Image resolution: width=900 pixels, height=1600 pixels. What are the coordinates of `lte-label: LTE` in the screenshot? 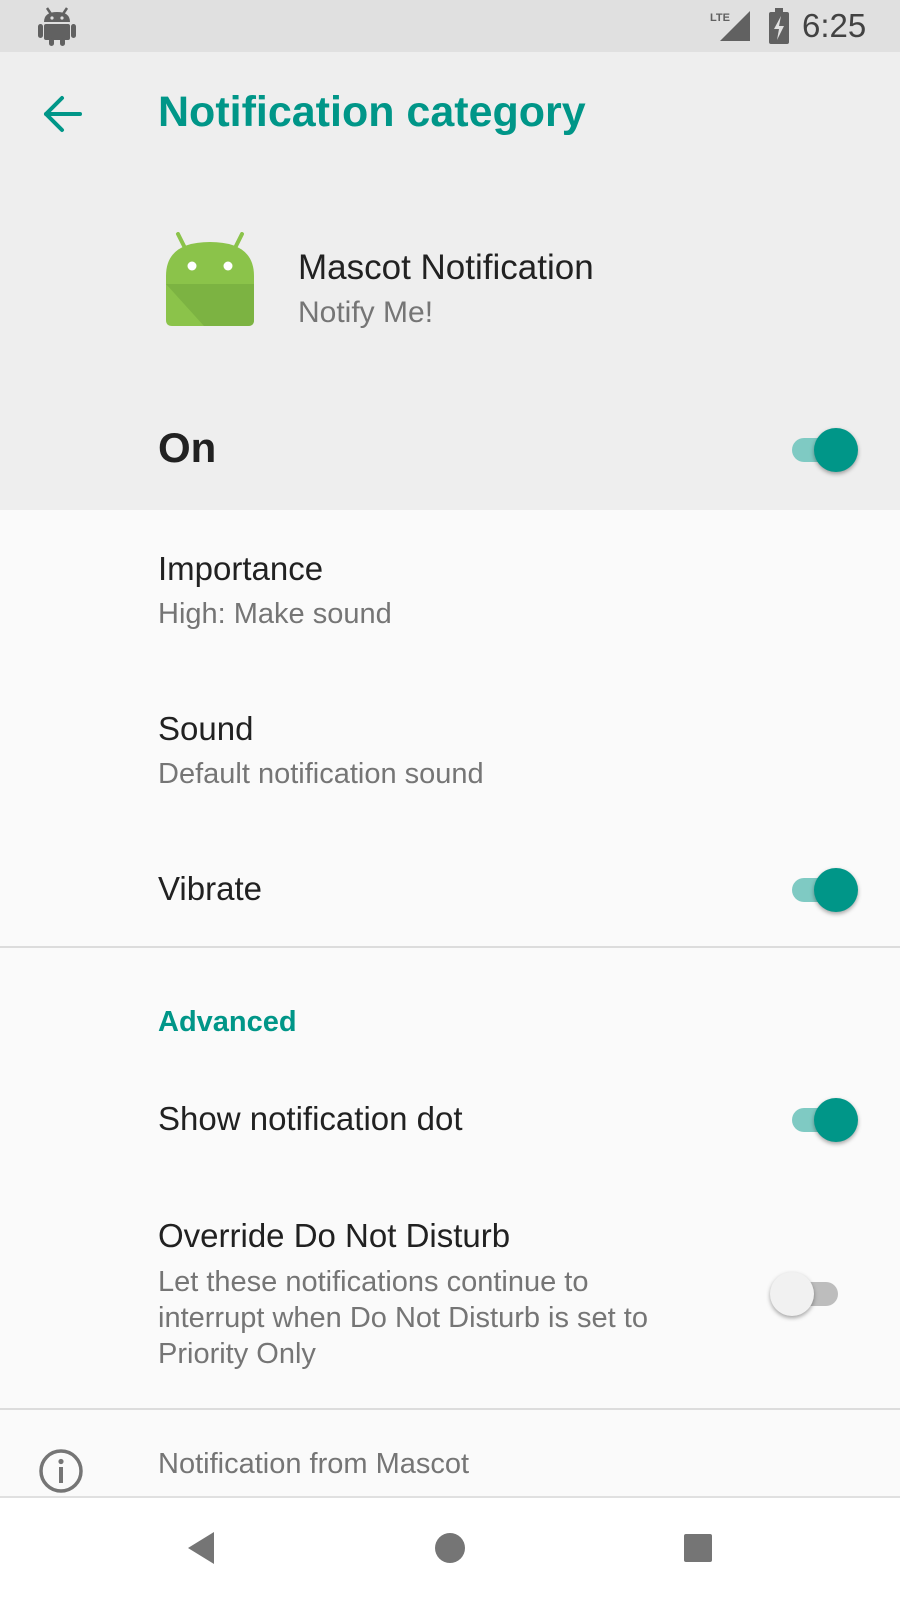 It's located at (720, 18).